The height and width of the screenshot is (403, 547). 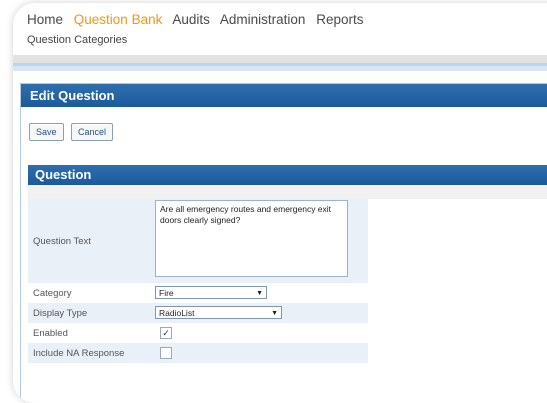 I want to click on enabled-row: Enabled ✓, so click(x=198, y=333).